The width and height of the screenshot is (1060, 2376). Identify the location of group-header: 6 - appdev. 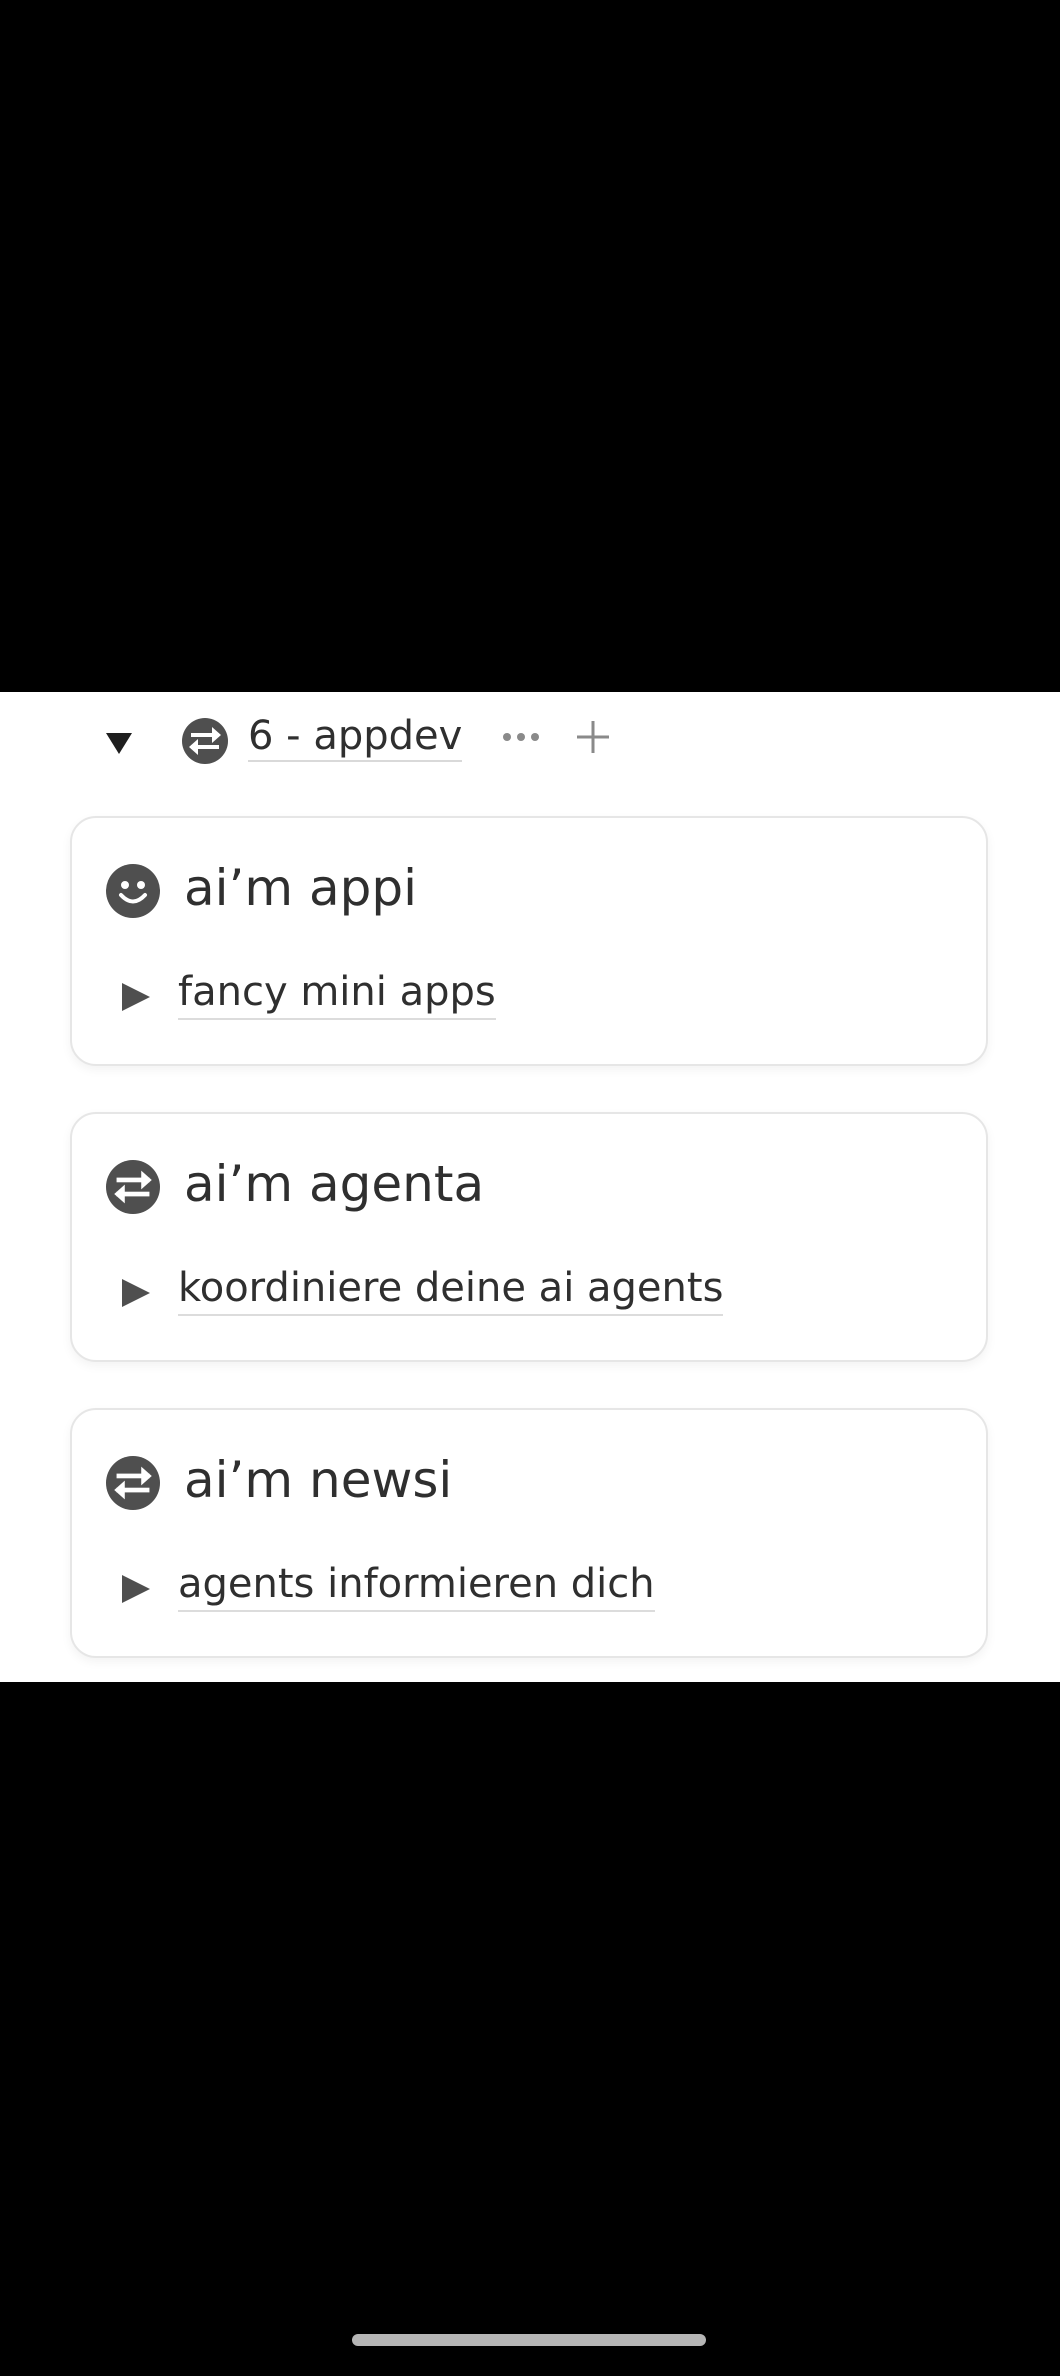
(530, 742).